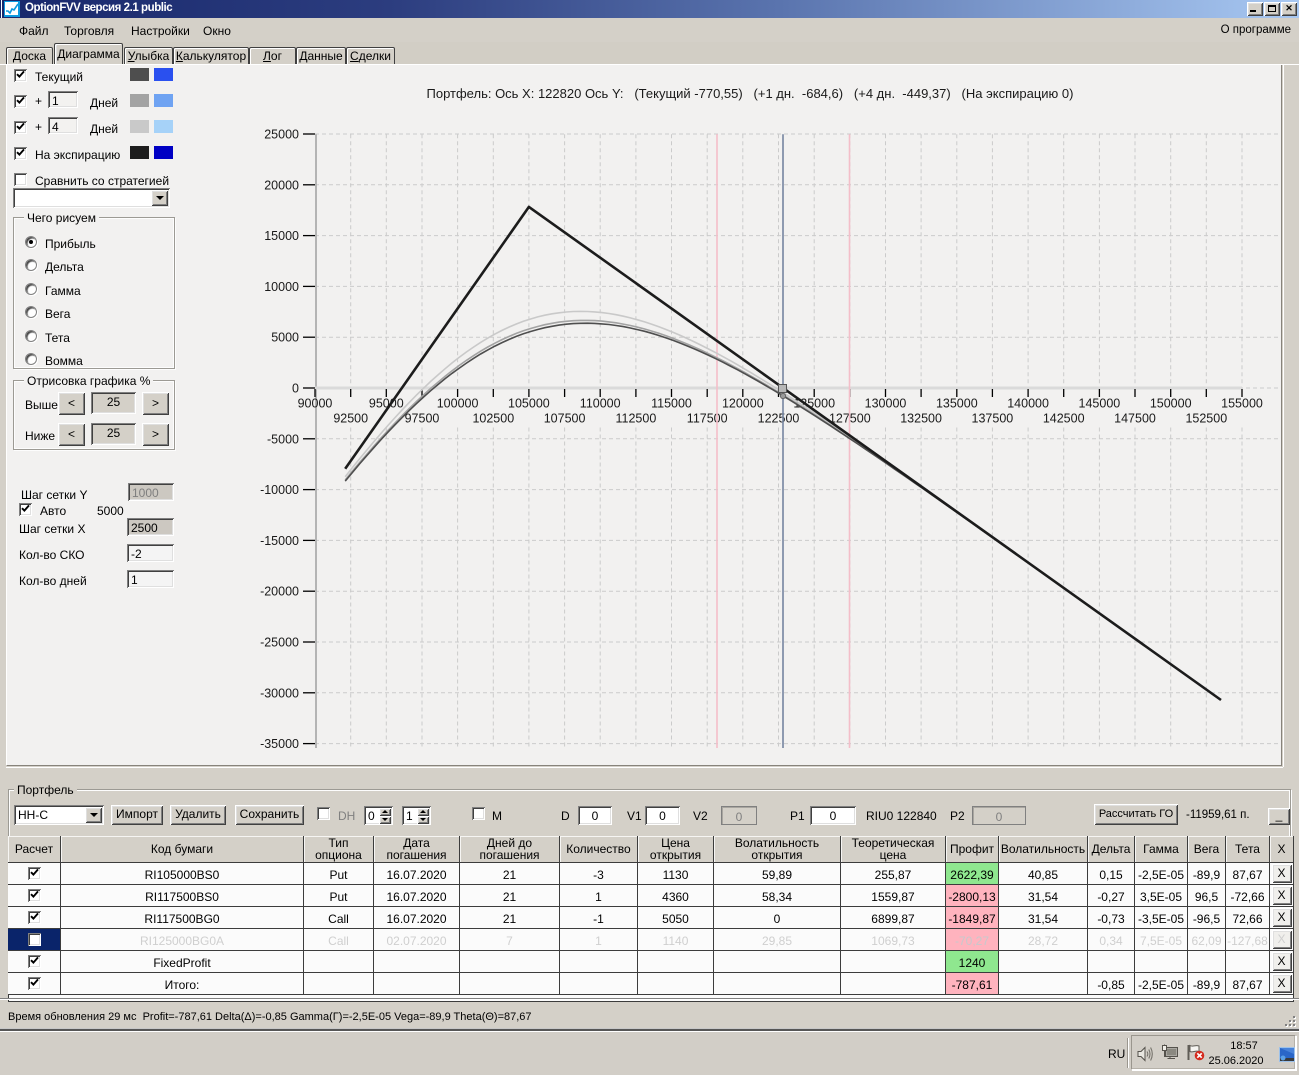 The image size is (1299, 1075). I want to click on svg-text: 107500, so click(565, 419).